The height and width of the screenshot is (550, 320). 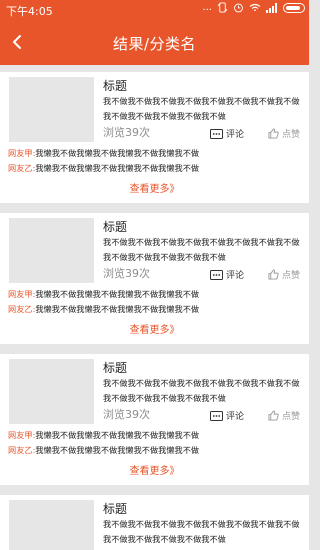 What do you see at coordinates (222, 7) in the screenshot?
I see `rotation-lock-icon` at bounding box center [222, 7].